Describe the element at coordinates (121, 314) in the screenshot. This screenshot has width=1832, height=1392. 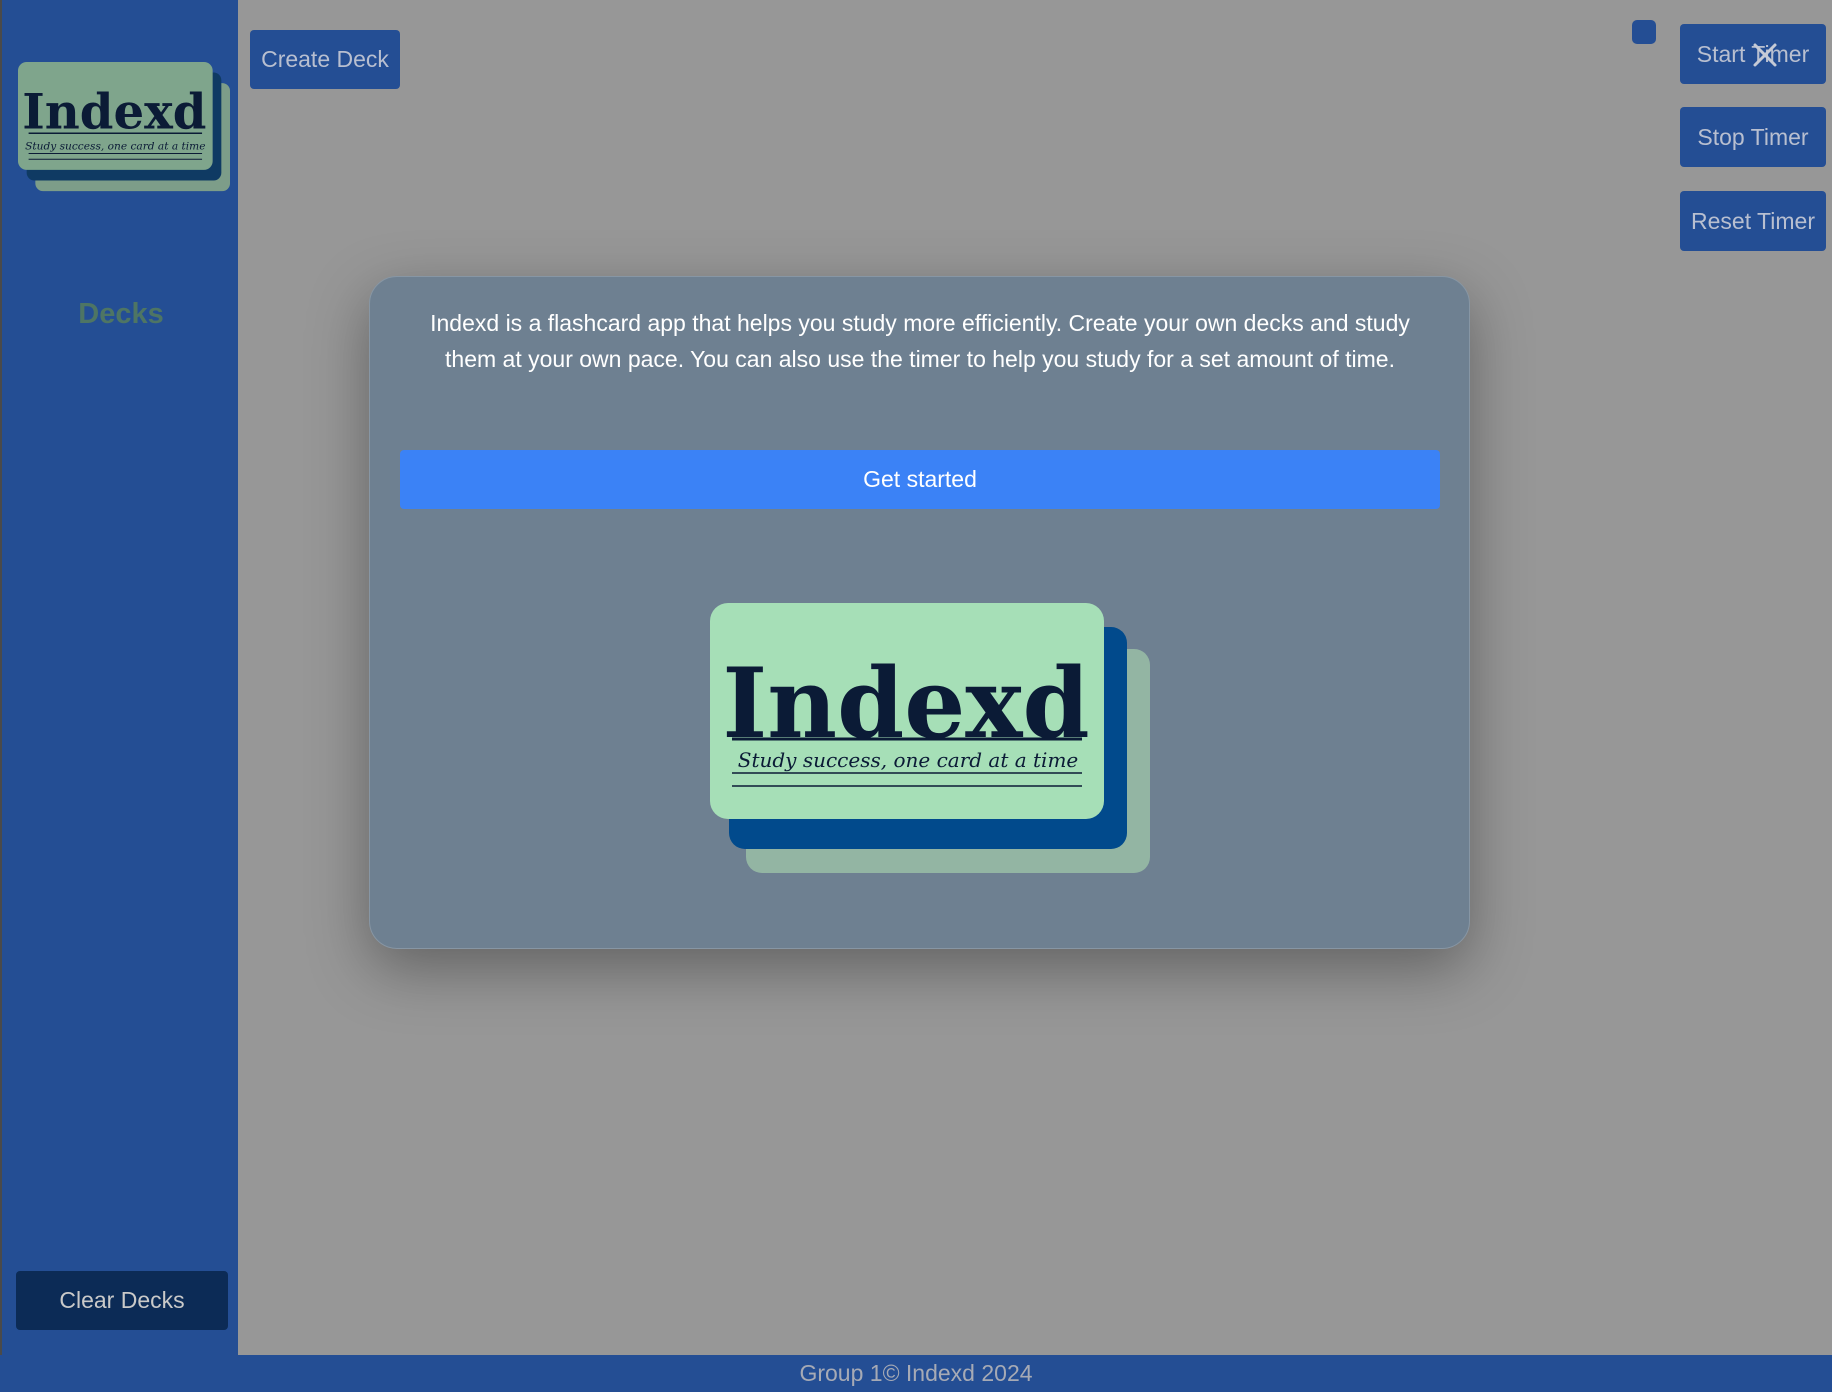
I see `decks-heading: Decks` at that location.